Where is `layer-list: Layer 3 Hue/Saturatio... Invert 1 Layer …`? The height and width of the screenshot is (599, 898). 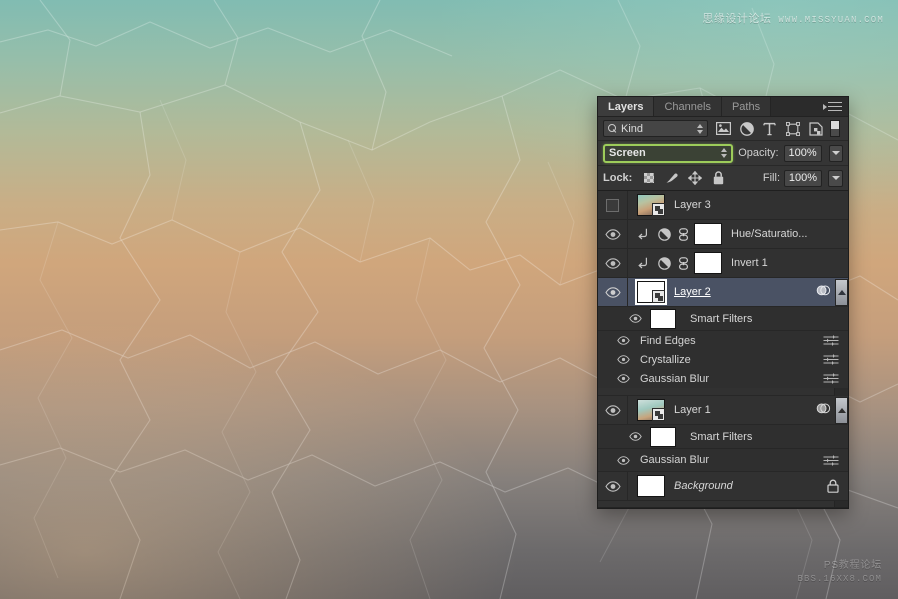
layer-list: Layer 3 Hue/Saturatio... Invert 1 Layer … is located at coordinates (723, 349).